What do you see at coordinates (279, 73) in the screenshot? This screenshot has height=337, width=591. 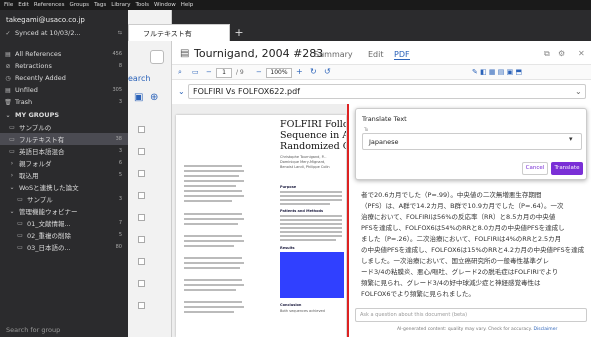 I see `zoom-select: 100%` at bounding box center [279, 73].